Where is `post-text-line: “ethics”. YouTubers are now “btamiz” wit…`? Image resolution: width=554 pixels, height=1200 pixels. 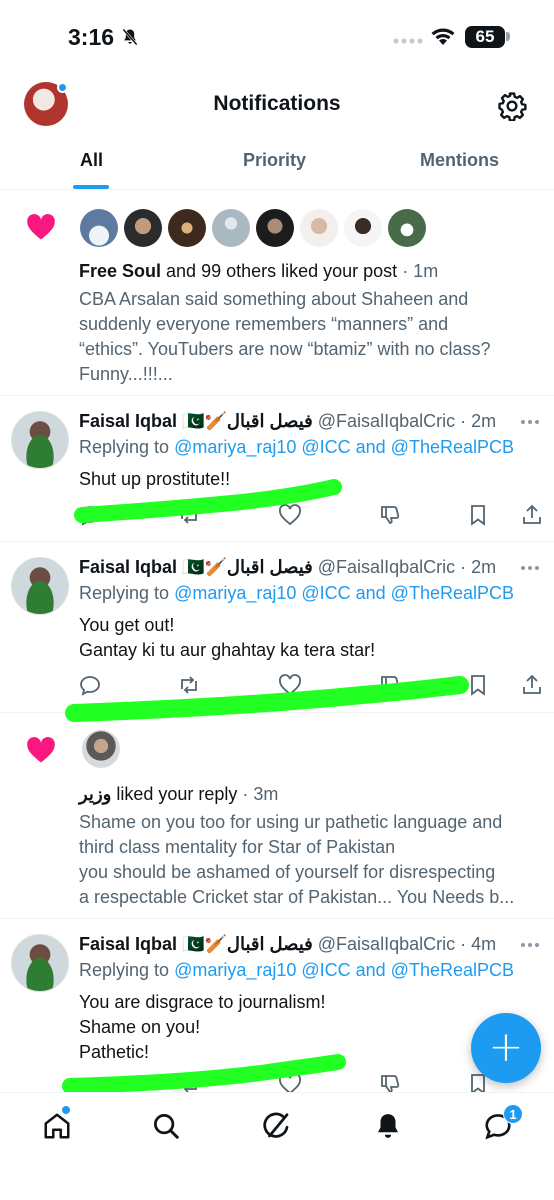 post-text-line: “ethics”. YouTubers are now “btamiz” wit… is located at coordinates (285, 349).